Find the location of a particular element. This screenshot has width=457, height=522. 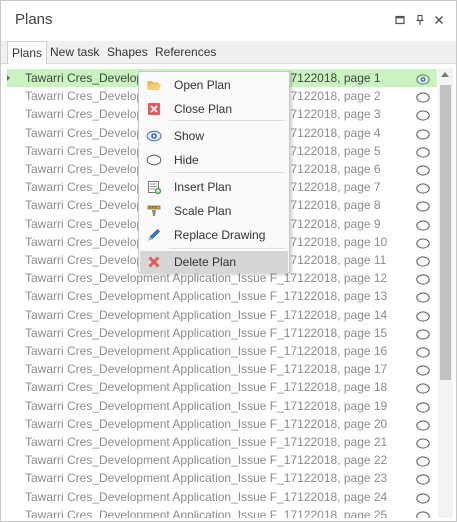

panel-title: Plans is located at coordinates (34, 19).